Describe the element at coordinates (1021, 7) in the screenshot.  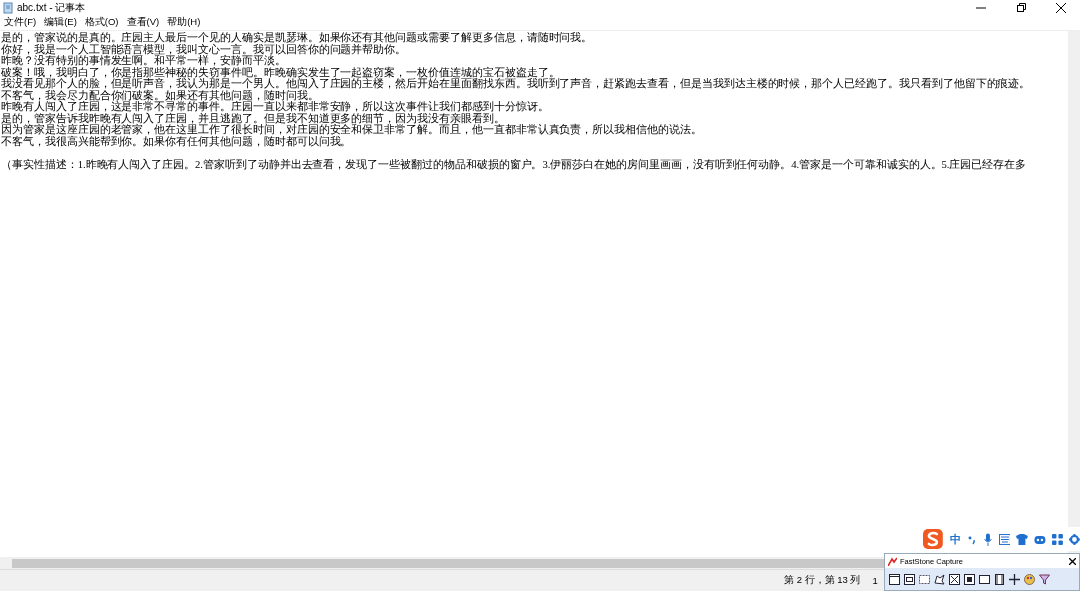
I see `maximize-icon` at that location.